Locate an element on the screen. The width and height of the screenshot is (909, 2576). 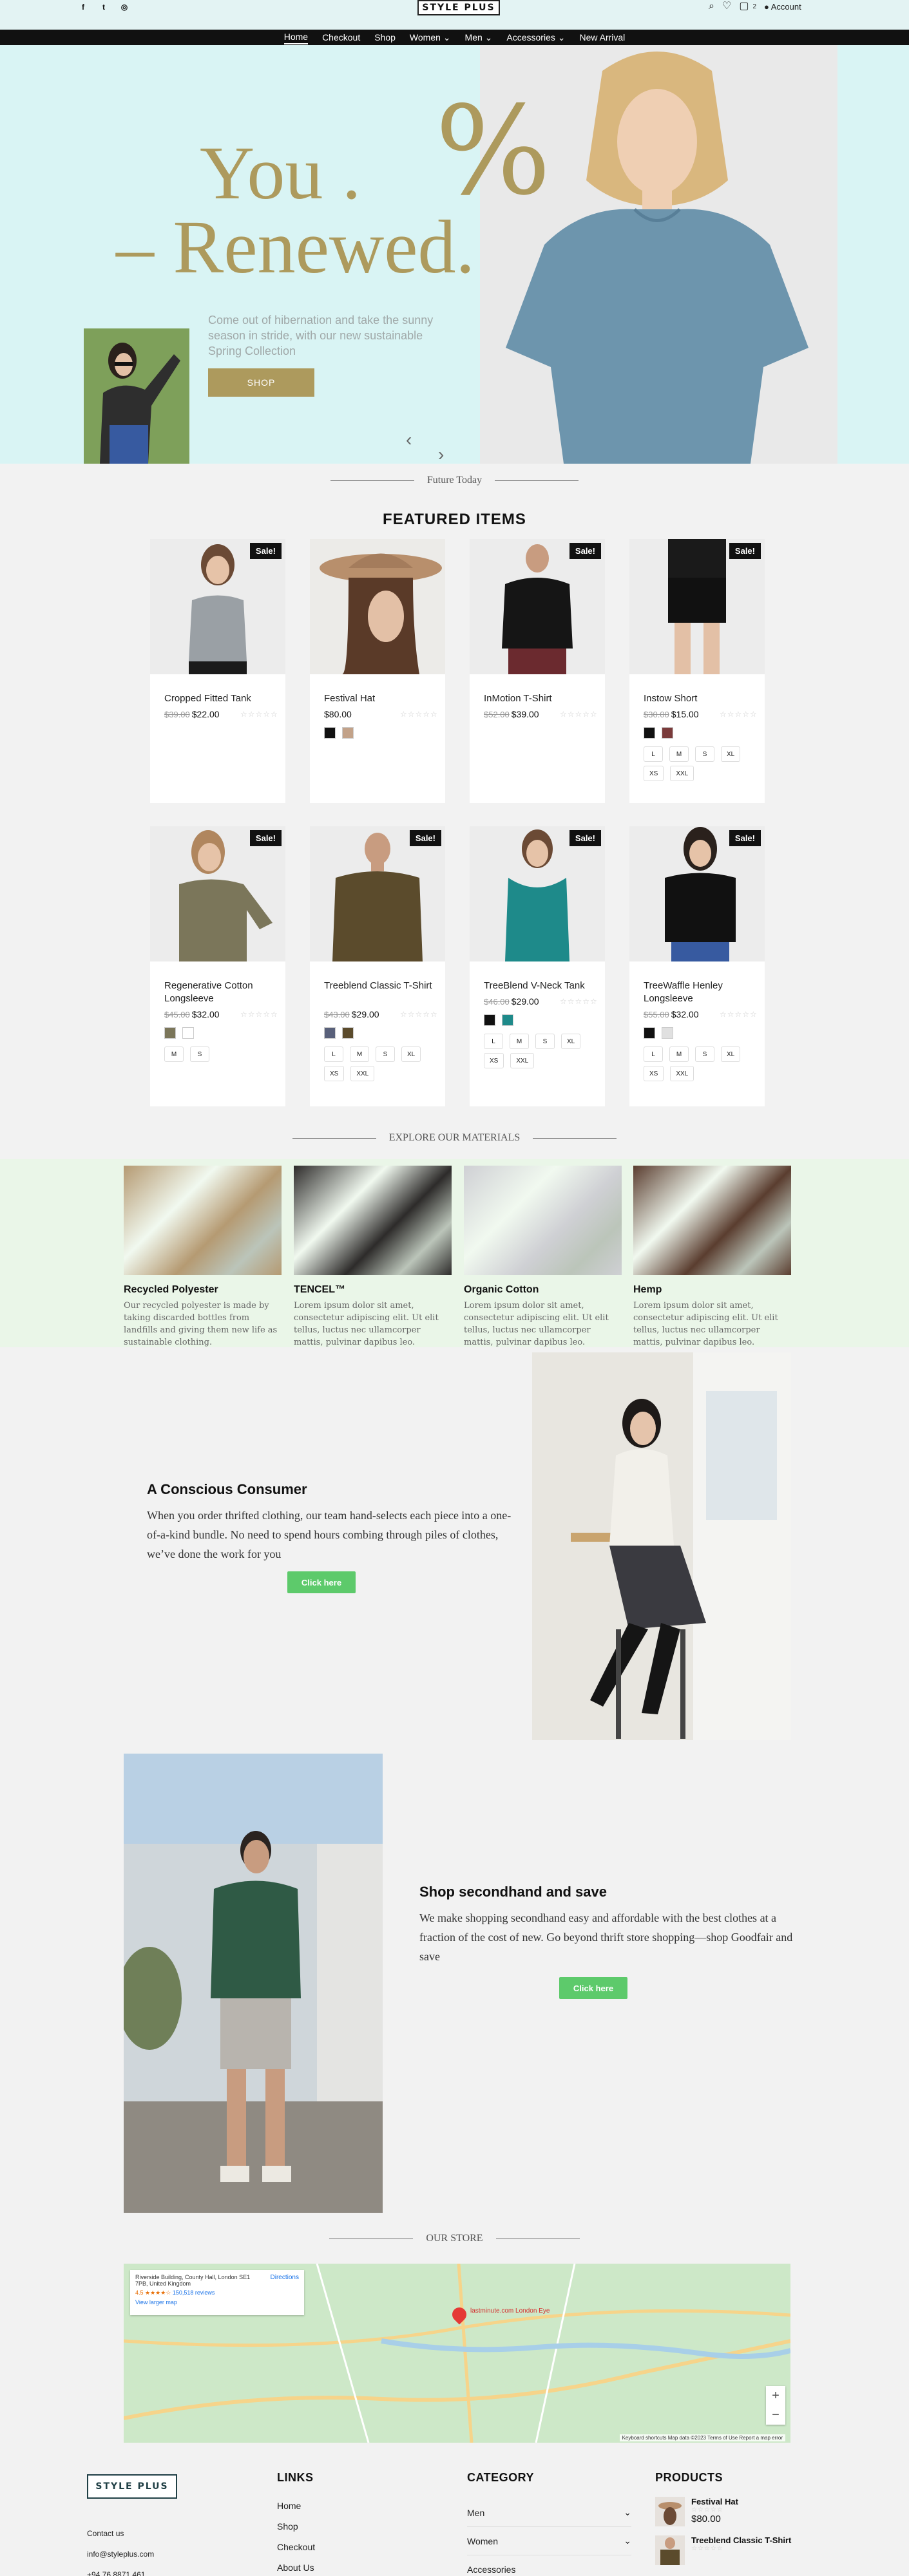
product-name: TreeBlend V-Neck Tank is located at coordinates (541, 986).